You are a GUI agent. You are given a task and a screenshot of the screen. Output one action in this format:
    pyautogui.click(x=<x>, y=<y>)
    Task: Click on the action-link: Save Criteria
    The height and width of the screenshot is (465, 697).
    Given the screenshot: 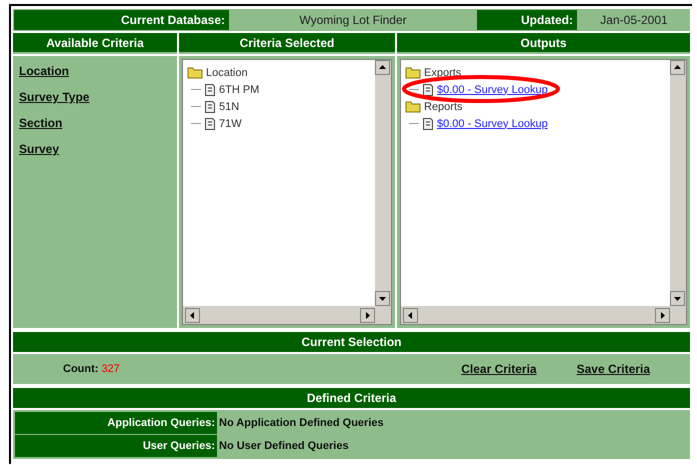 What is the action you would take?
    pyautogui.click(x=613, y=369)
    